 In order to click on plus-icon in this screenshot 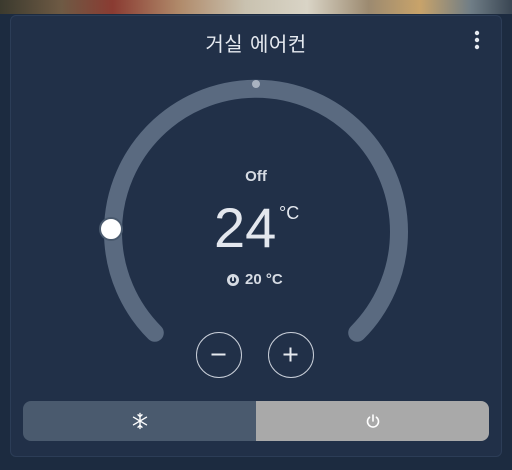, I will do `click(290, 354)`.